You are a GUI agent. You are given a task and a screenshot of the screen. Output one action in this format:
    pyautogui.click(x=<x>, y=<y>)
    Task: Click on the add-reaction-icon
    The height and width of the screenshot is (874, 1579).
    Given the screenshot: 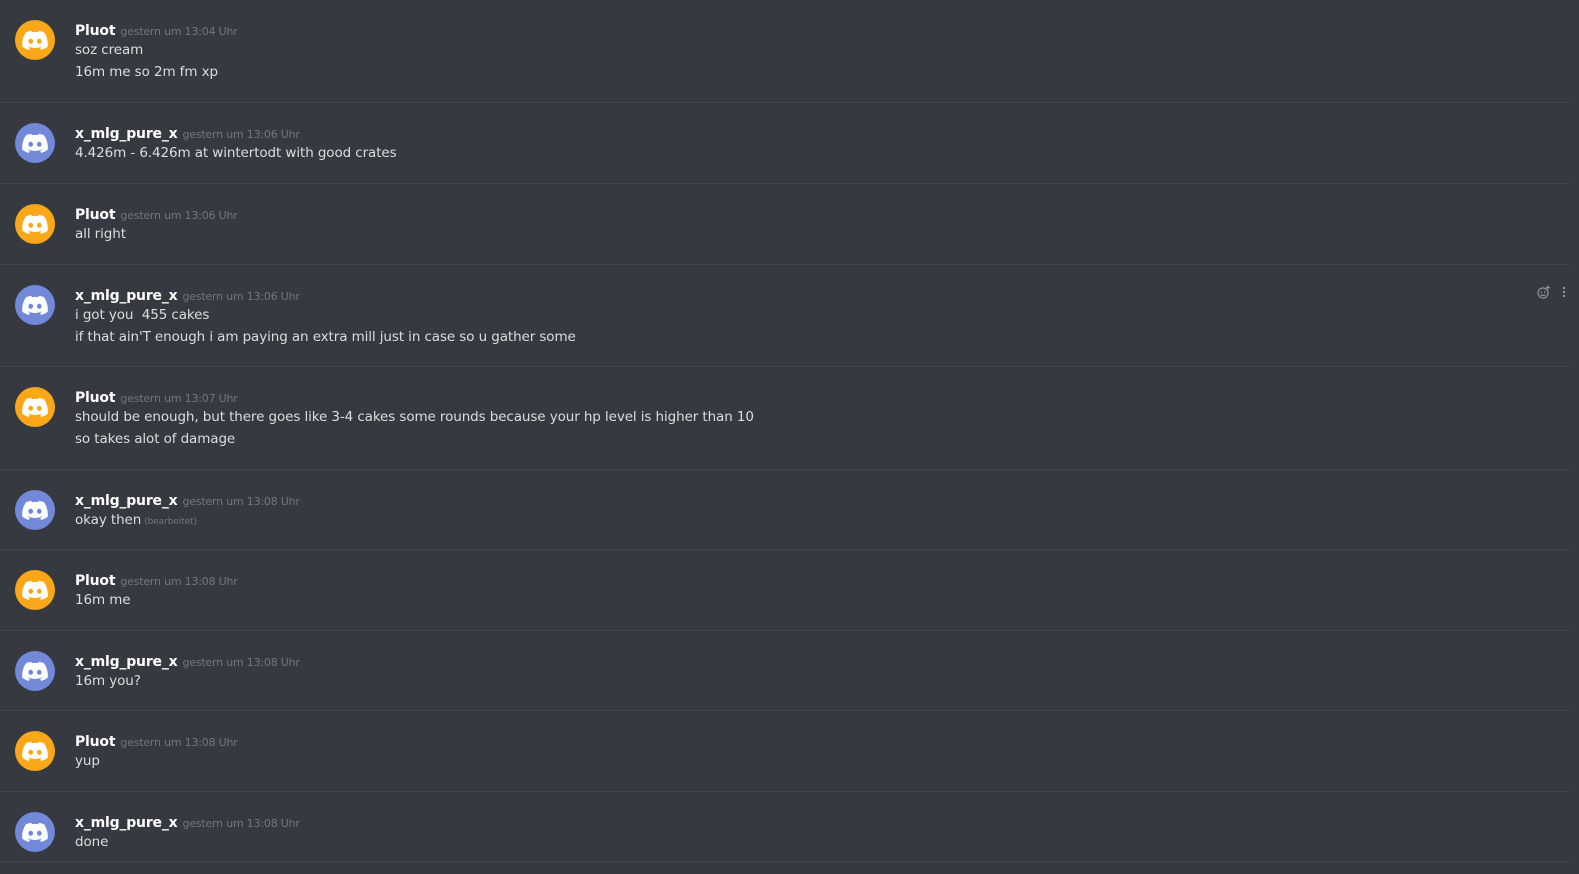 What is the action you would take?
    pyautogui.click(x=1544, y=292)
    